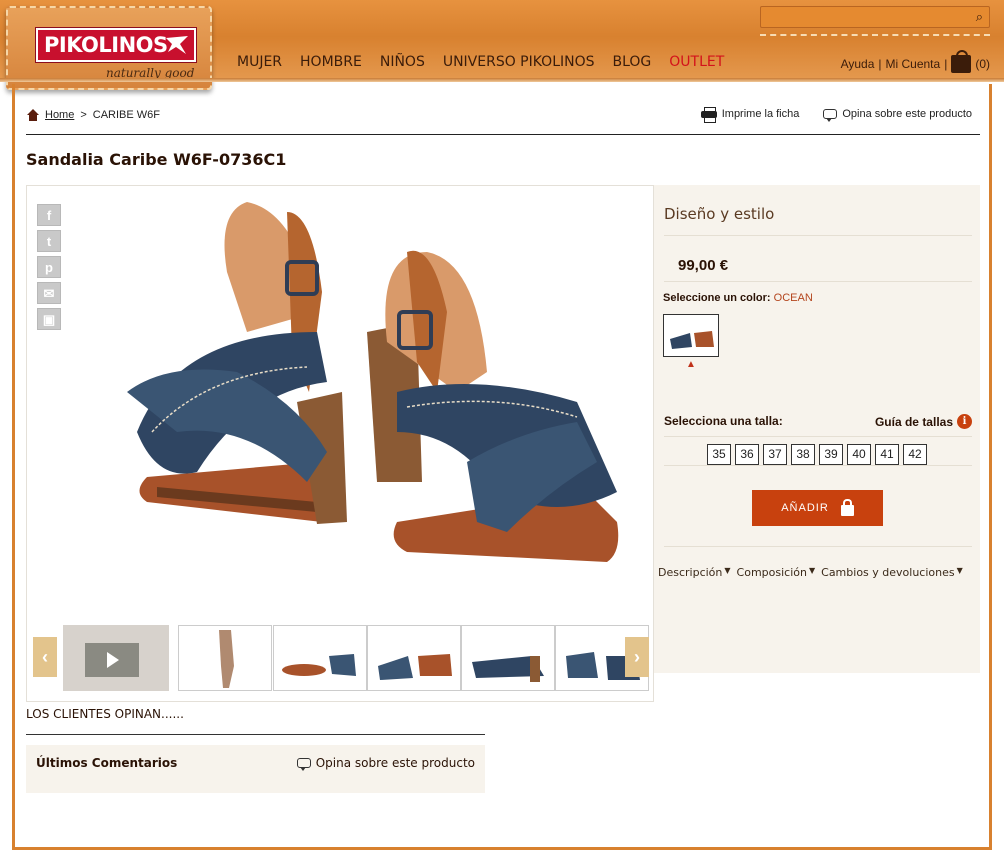  I want to click on breadcrumb: Home > CARIBE W6F, so click(93, 115).